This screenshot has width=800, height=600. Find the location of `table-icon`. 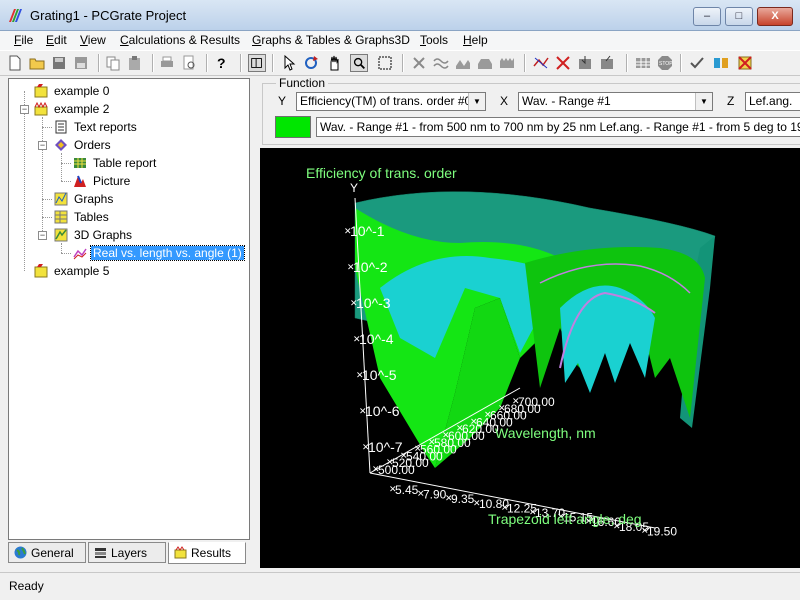

table-icon is located at coordinates (643, 63).